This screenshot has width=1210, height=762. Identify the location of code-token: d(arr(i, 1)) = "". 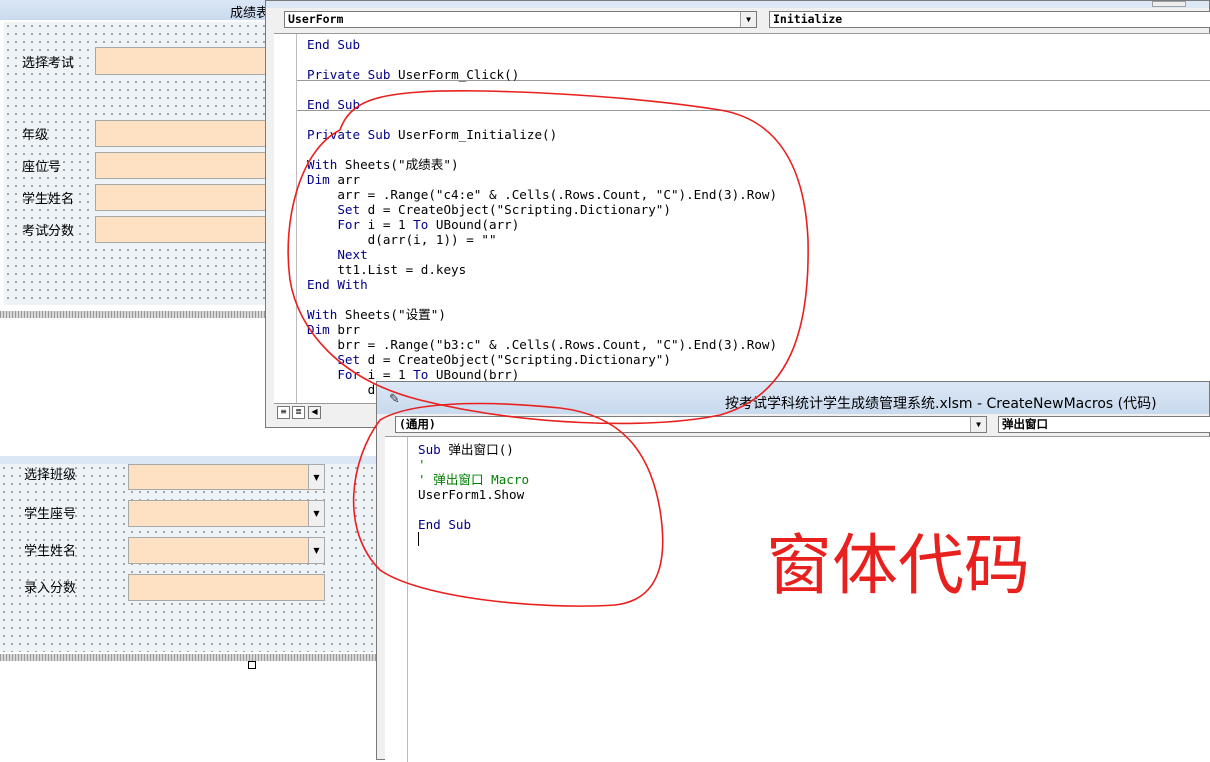
(402, 239).